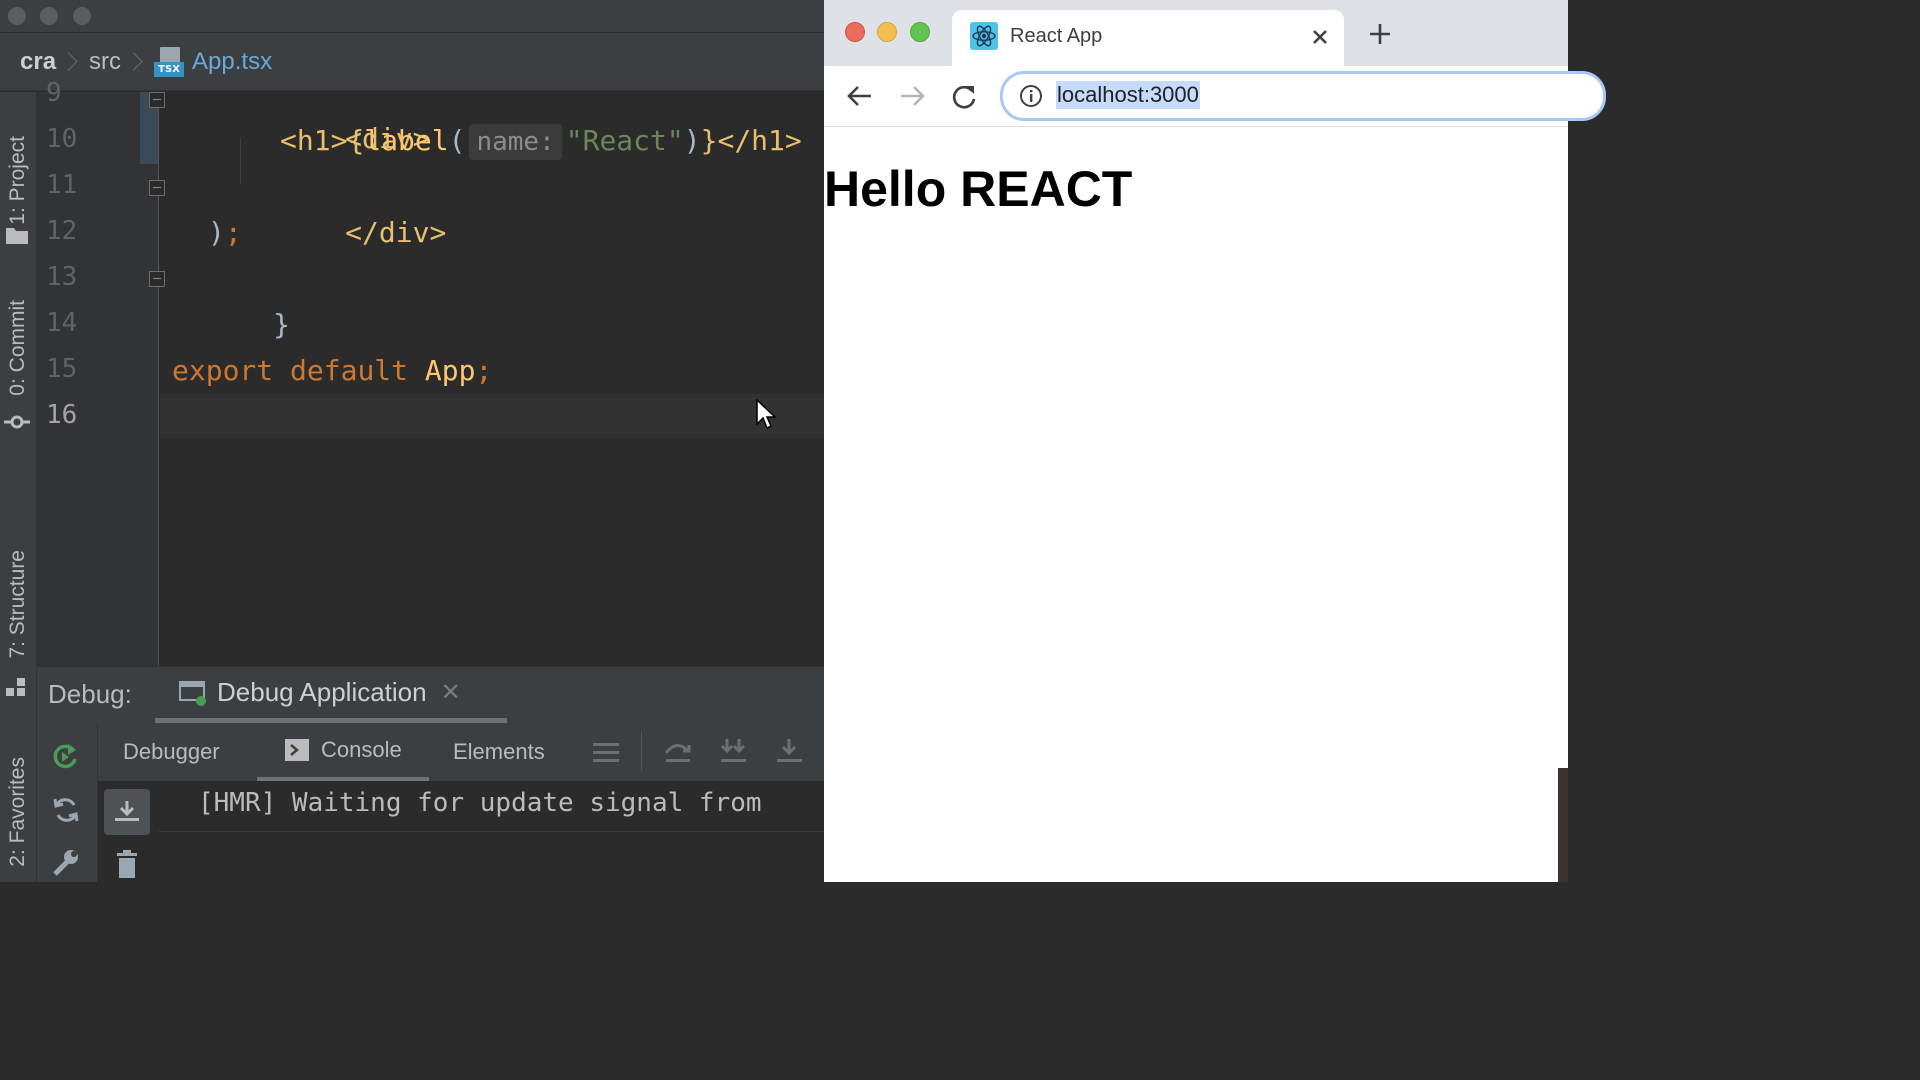 The image size is (1920, 1080). I want to click on debug-panel-label: Debug:, so click(90, 694).